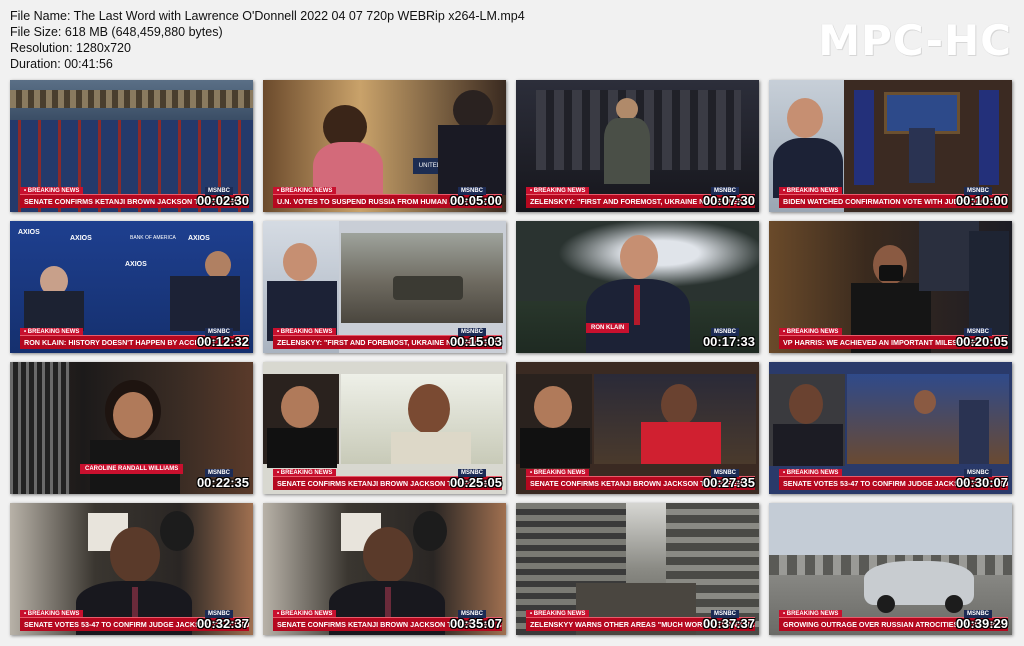  I want to click on timestamp: 00:07:30, so click(728, 200).